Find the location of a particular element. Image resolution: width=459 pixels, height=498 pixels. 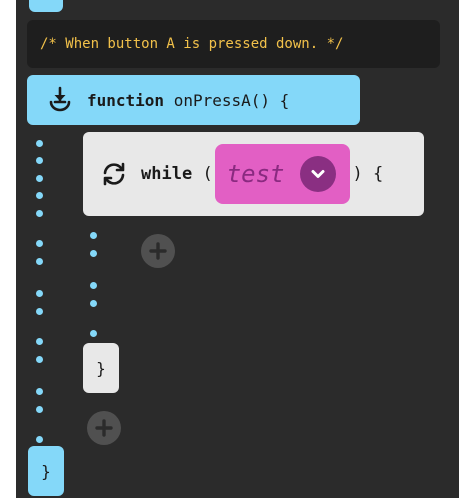

function-block-closing-brace: } is located at coordinates (46, 471).